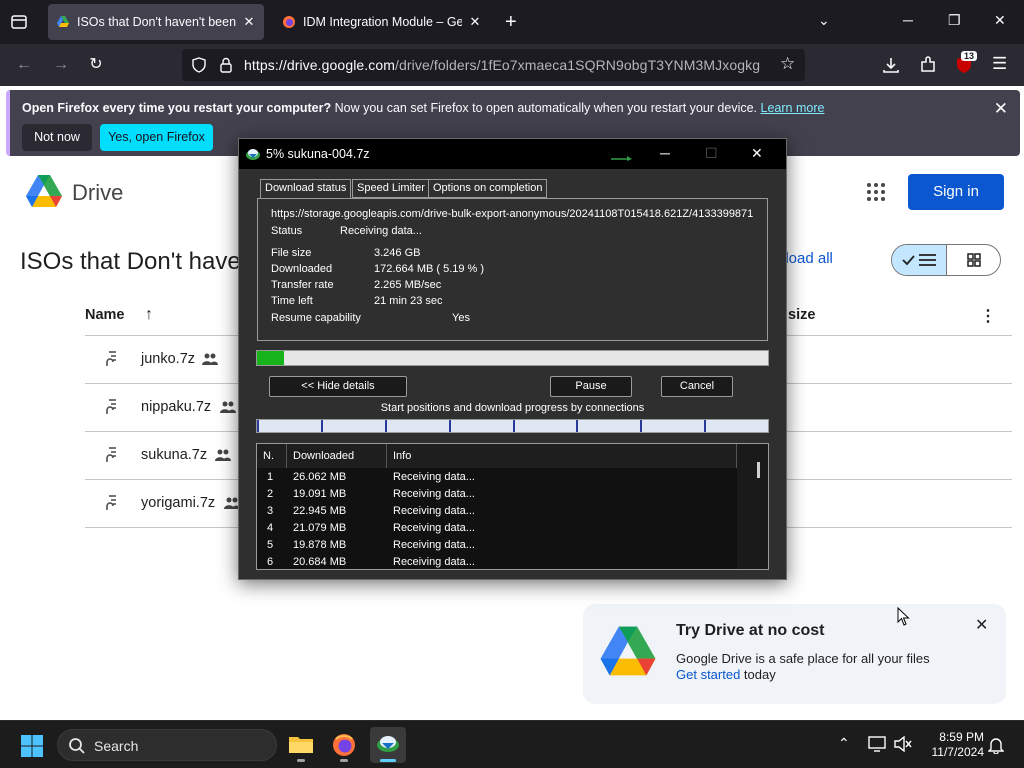 The image size is (1024, 768). I want to click on pause-button: Pause, so click(591, 386).